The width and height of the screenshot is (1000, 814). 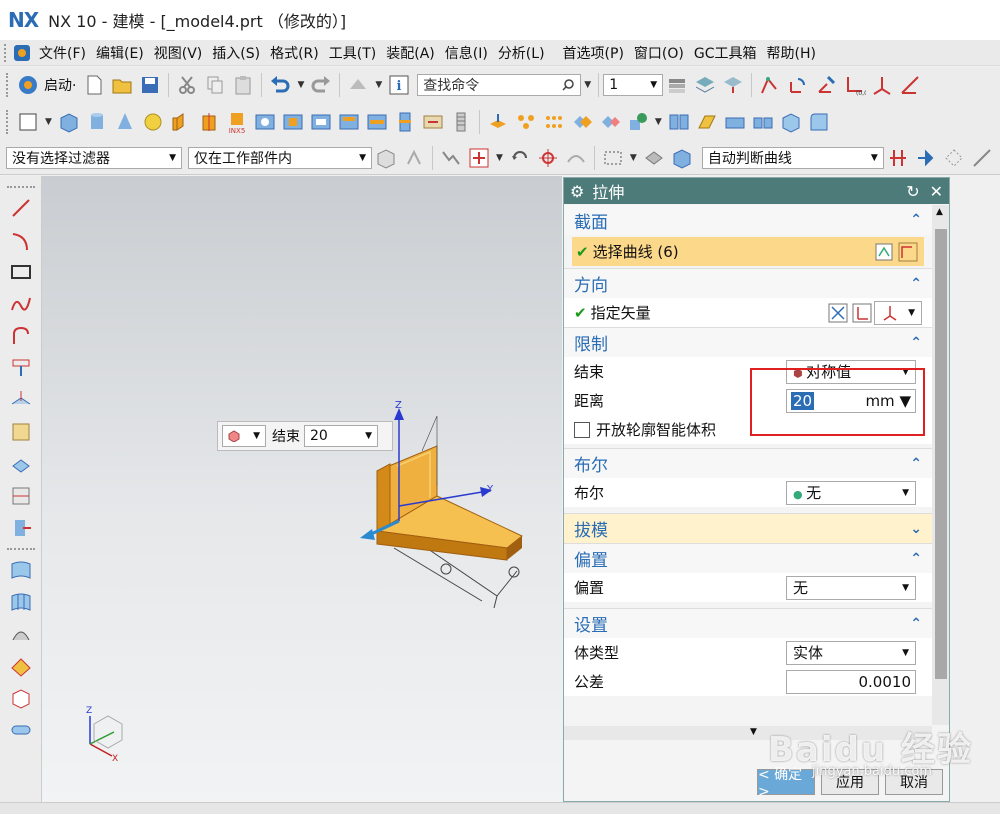 What do you see at coordinates (451, 158) in the screenshot?
I see `select-features-icon` at bounding box center [451, 158].